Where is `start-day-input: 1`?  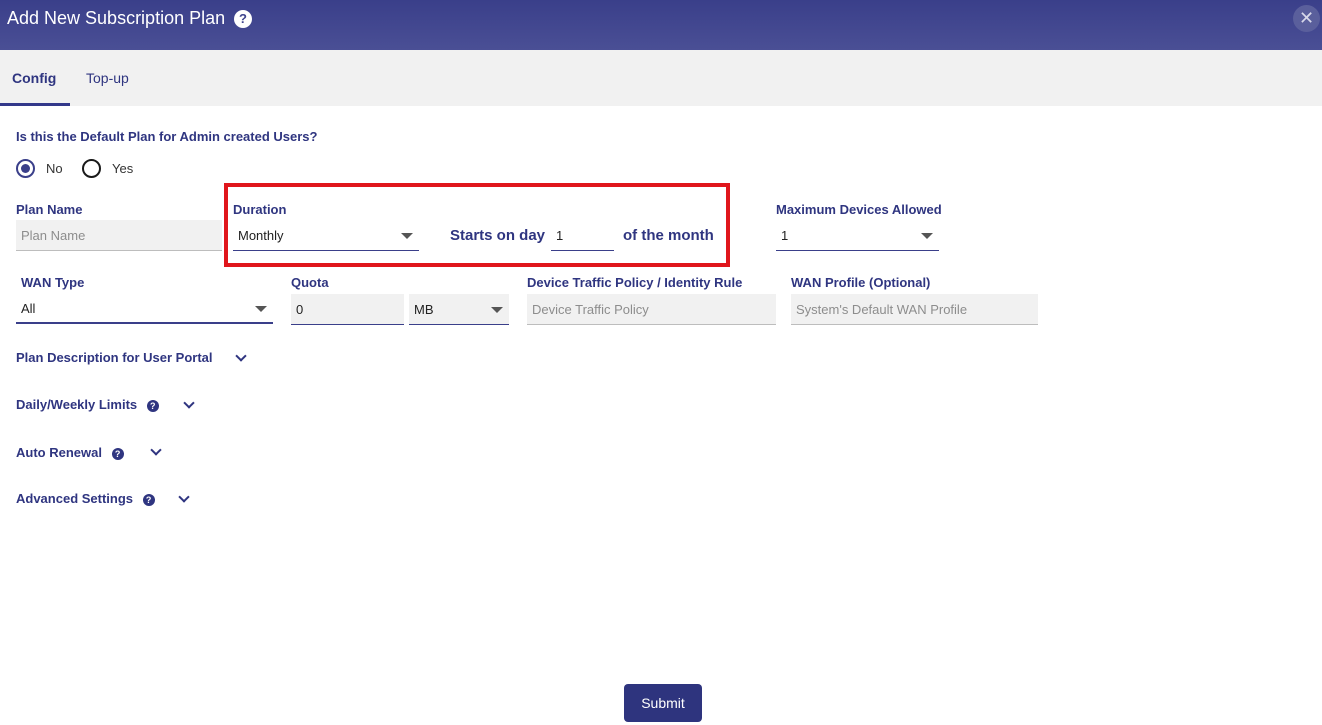 start-day-input: 1 is located at coordinates (582, 235).